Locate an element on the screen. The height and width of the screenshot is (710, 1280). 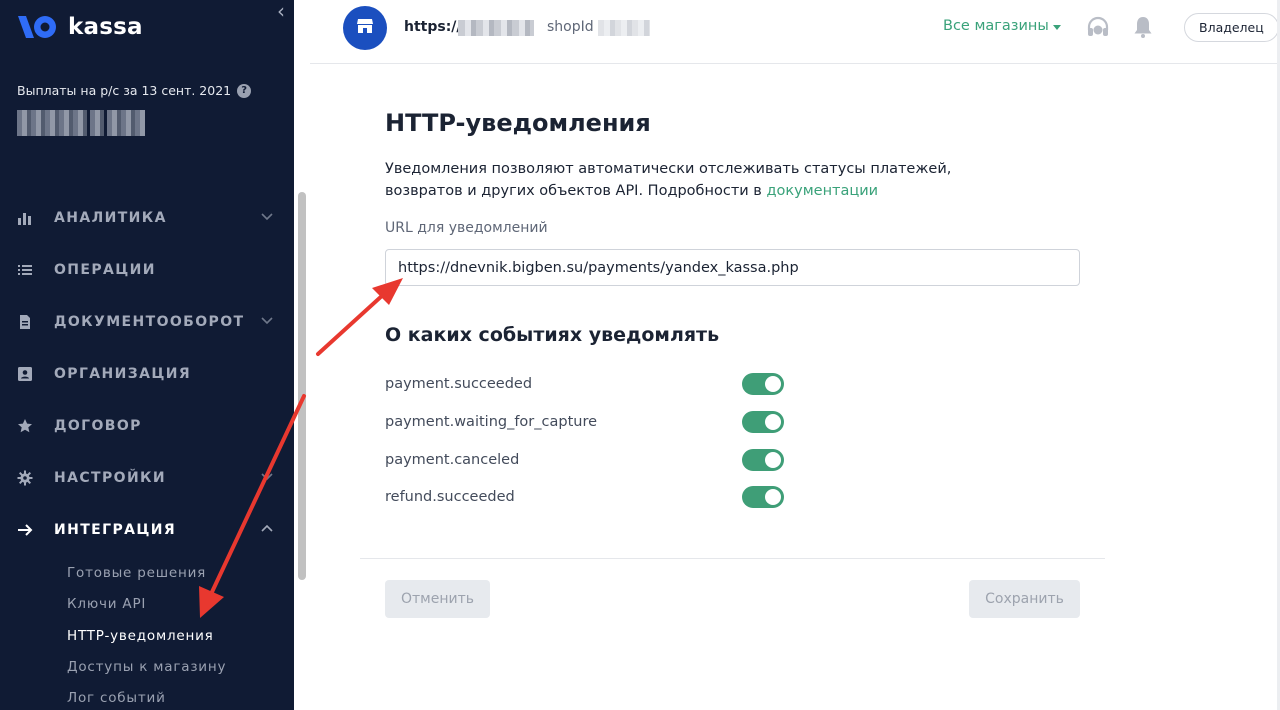
subnav-item-api-keys: Ключи API is located at coordinates (146, 604).